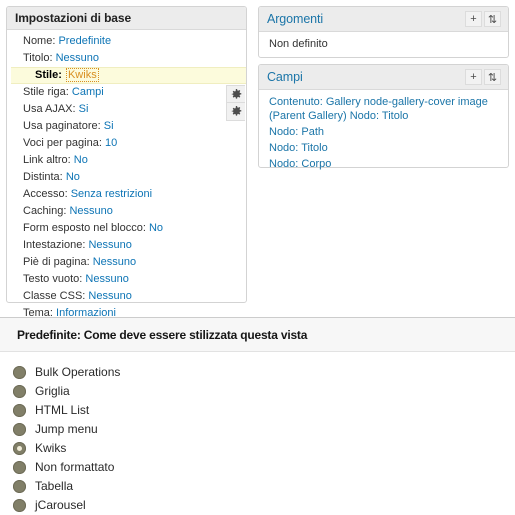 This screenshot has height=515, width=515. What do you see at coordinates (383, 19) in the screenshot?
I see `arguments-header: Argomenti + ⇅` at bounding box center [383, 19].